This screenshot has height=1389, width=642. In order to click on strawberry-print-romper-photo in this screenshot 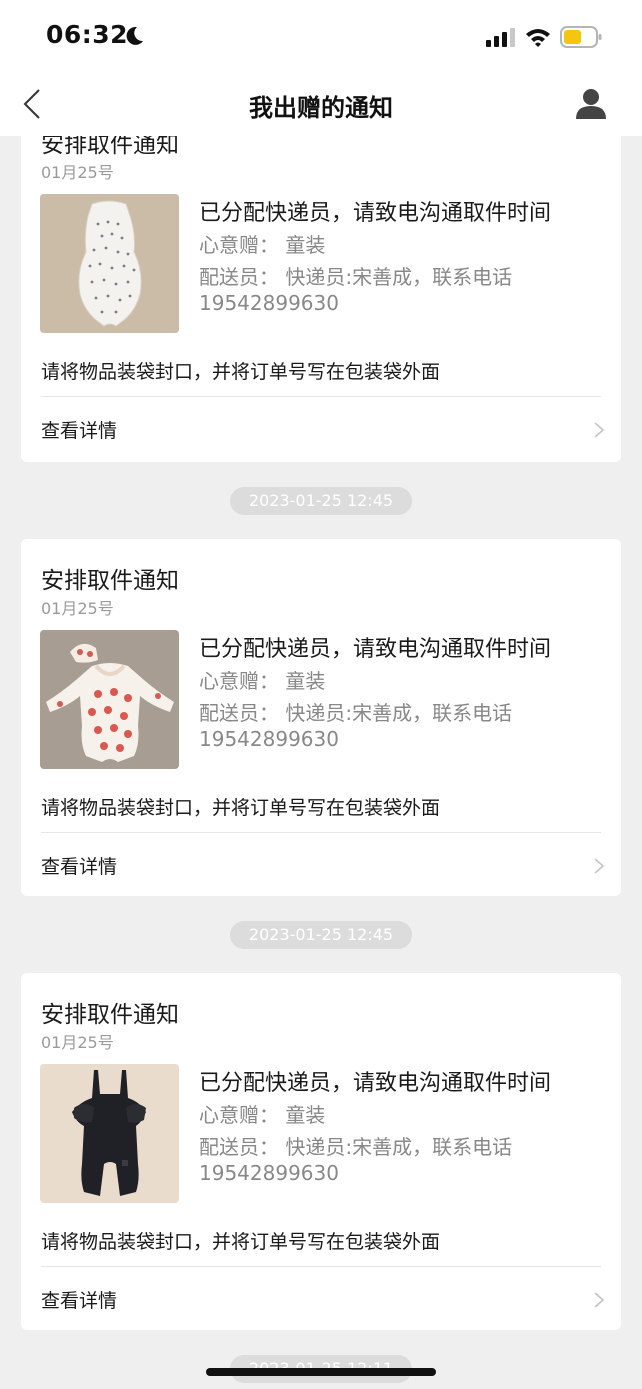, I will do `click(109, 699)`.